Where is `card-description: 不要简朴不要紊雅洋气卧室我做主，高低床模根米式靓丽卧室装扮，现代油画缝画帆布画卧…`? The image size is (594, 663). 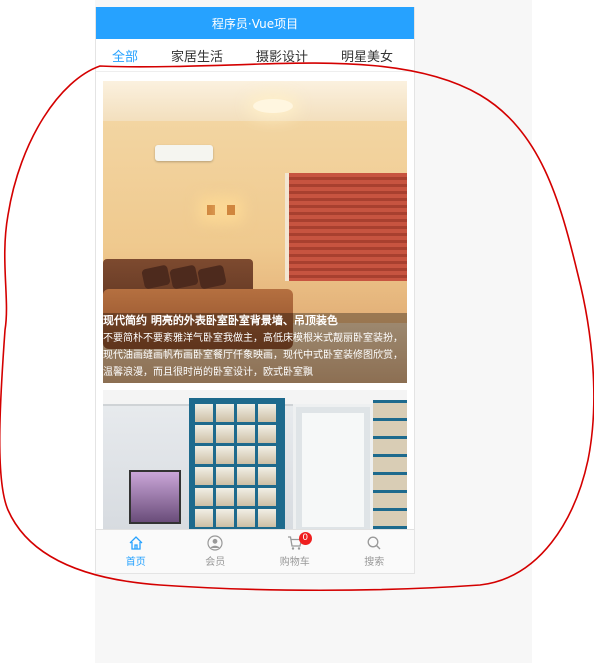 card-description: 不要简朴不要紊雅洋气卧室我做主，高低床模根米式靓丽卧室装扮，现代油画缝画帆布画卧… is located at coordinates (253, 355).